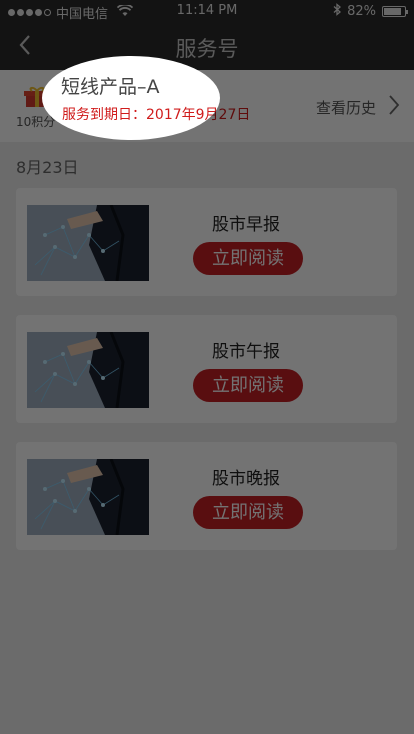  Describe the element at coordinates (246, 225) in the screenshot. I see `card-title: 股市早报` at that location.